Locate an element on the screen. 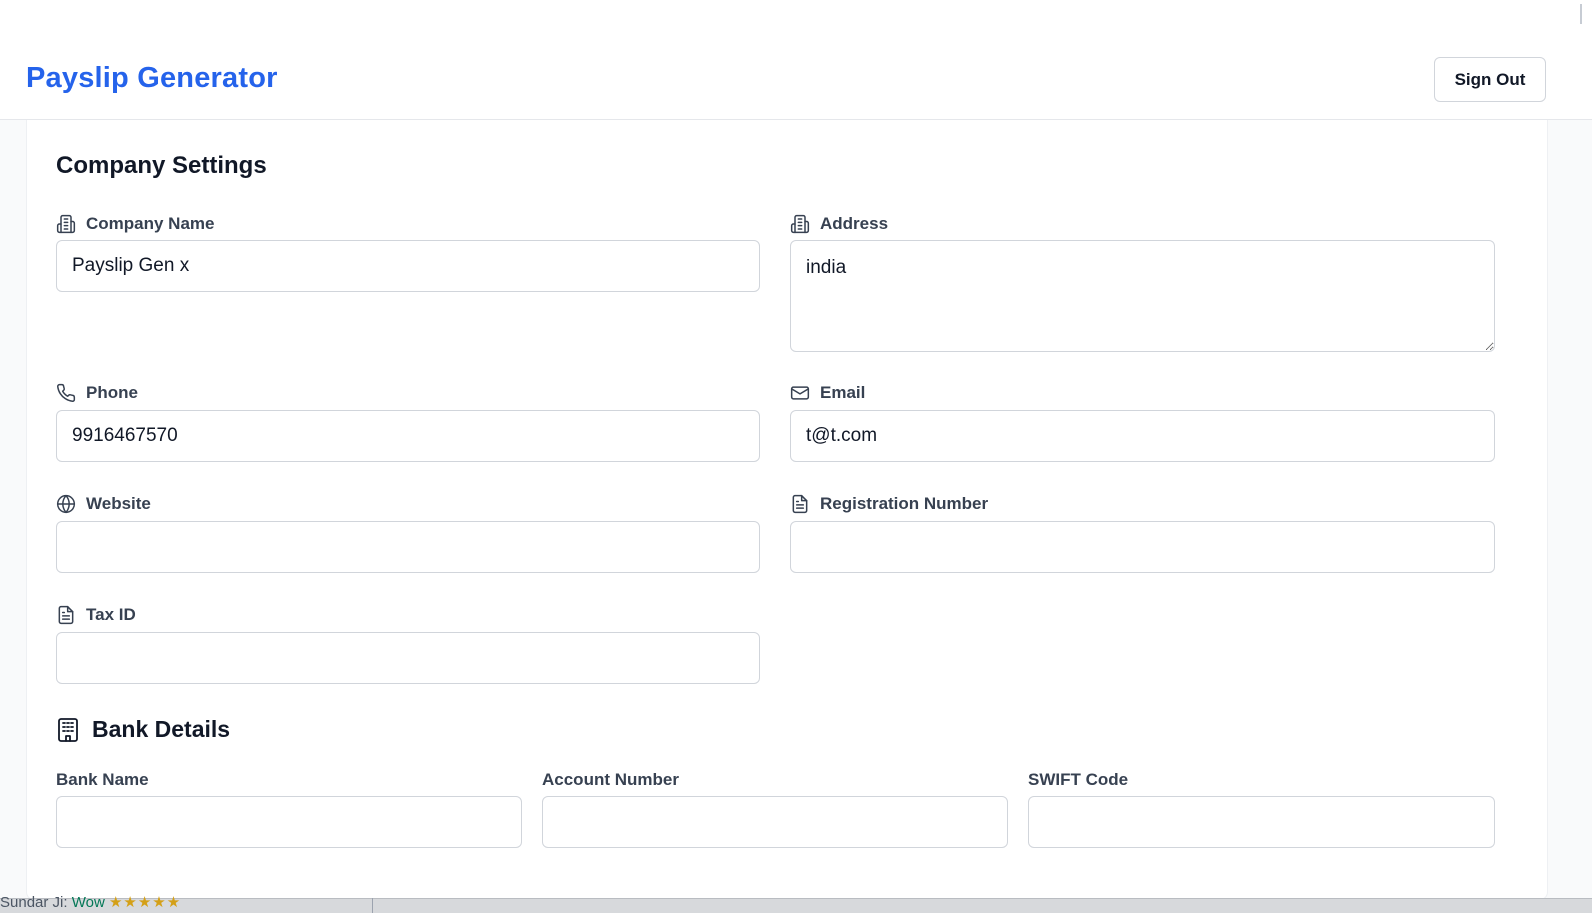 Image resolution: width=1592 pixels, height=913 pixels. registration-number-label-text: Registration Number is located at coordinates (904, 503).